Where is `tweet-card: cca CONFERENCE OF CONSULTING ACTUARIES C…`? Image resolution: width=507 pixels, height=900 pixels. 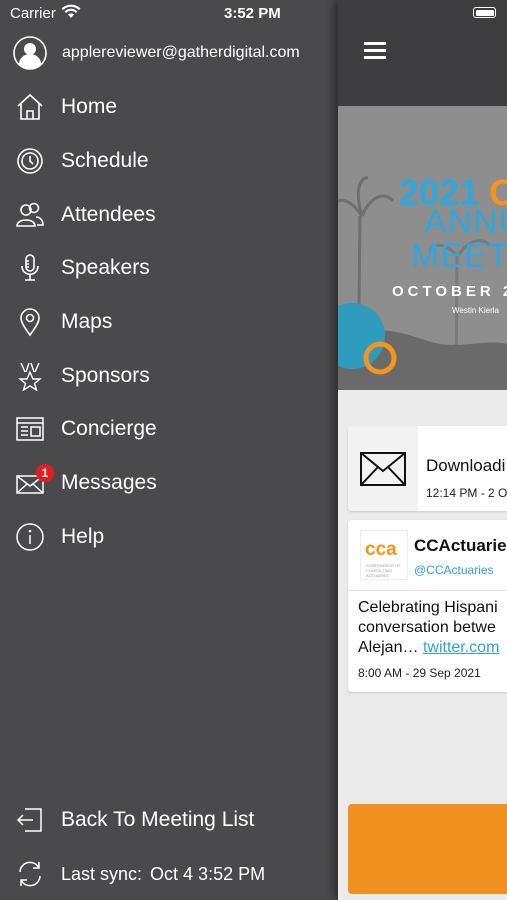
tweet-card: cca CONFERENCE OF CONSULTING ACTUARIES C… is located at coordinates (427, 606).